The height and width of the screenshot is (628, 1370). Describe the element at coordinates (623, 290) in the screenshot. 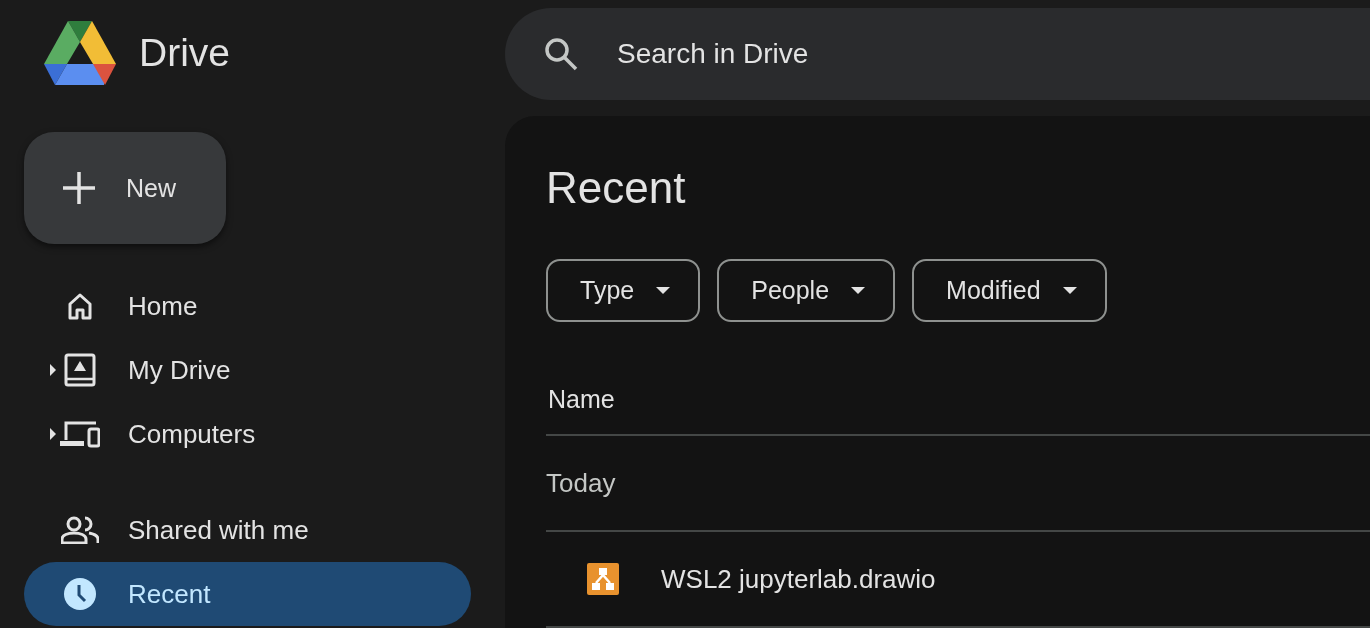

I see `filter-chip: Type` at that location.